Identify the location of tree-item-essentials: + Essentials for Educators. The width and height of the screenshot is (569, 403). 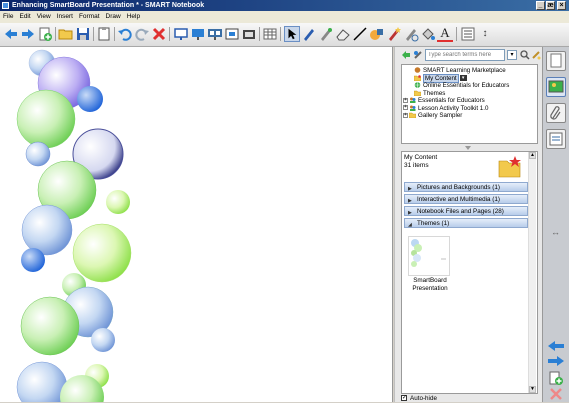
(469, 101).